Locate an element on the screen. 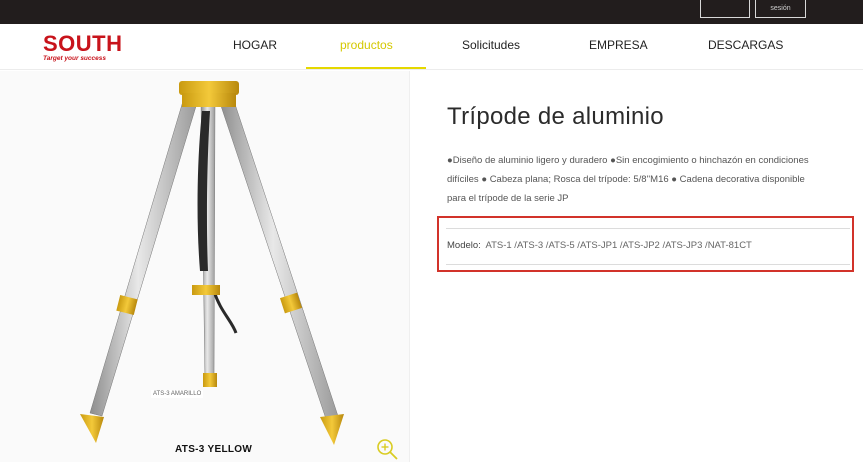 This screenshot has width=863, height=462. zoom-in-icon is located at coordinates (388, 449).